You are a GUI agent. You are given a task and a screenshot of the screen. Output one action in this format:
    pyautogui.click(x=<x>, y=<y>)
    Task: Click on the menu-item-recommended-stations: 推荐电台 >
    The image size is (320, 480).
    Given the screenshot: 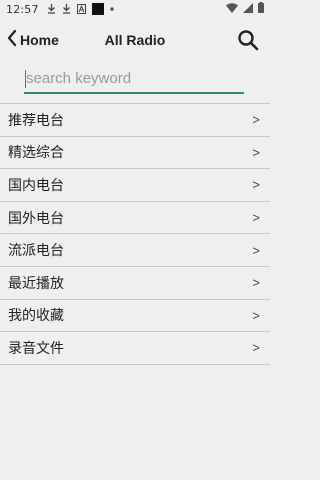 What is the action you would take?
    pyautogui.click(x=135, y=120)
    